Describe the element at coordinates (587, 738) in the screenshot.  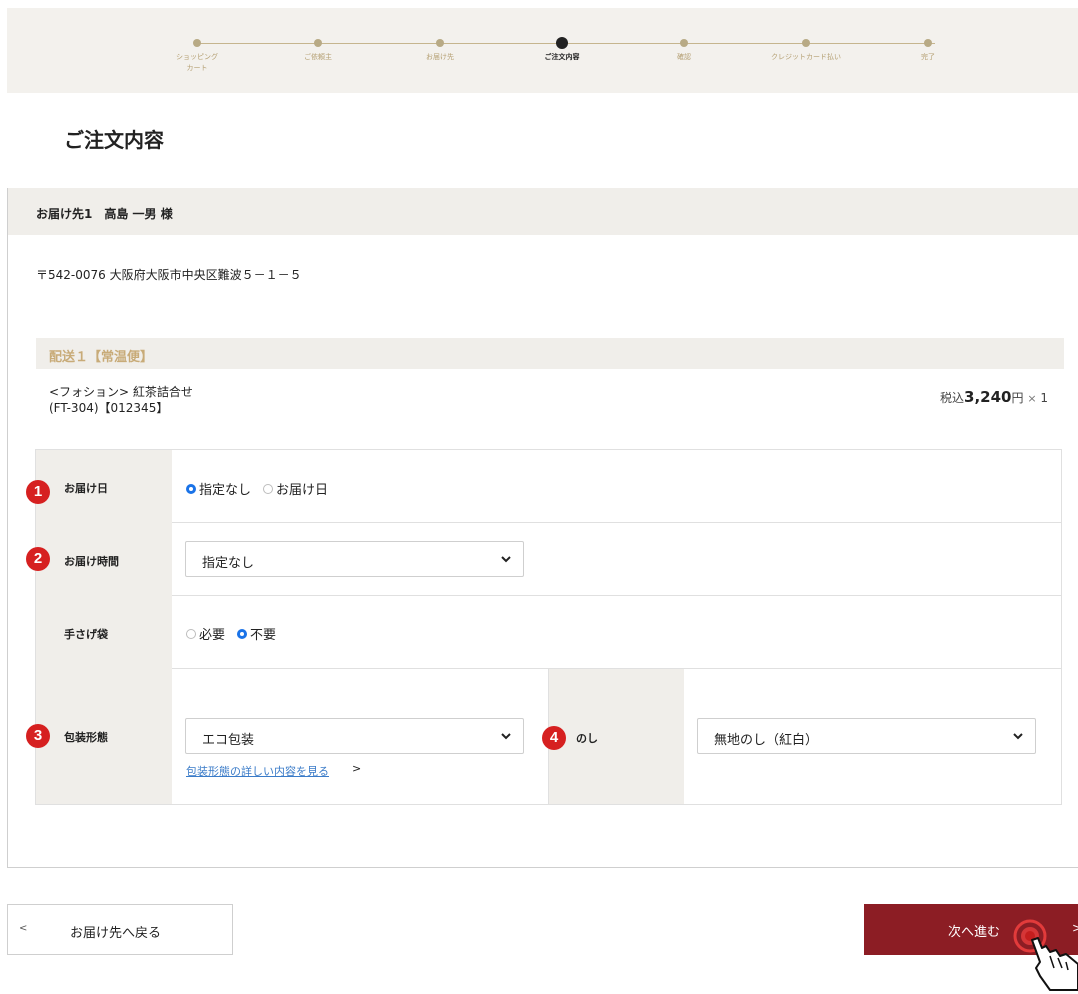
I see `noshi-label: のし` at that location.